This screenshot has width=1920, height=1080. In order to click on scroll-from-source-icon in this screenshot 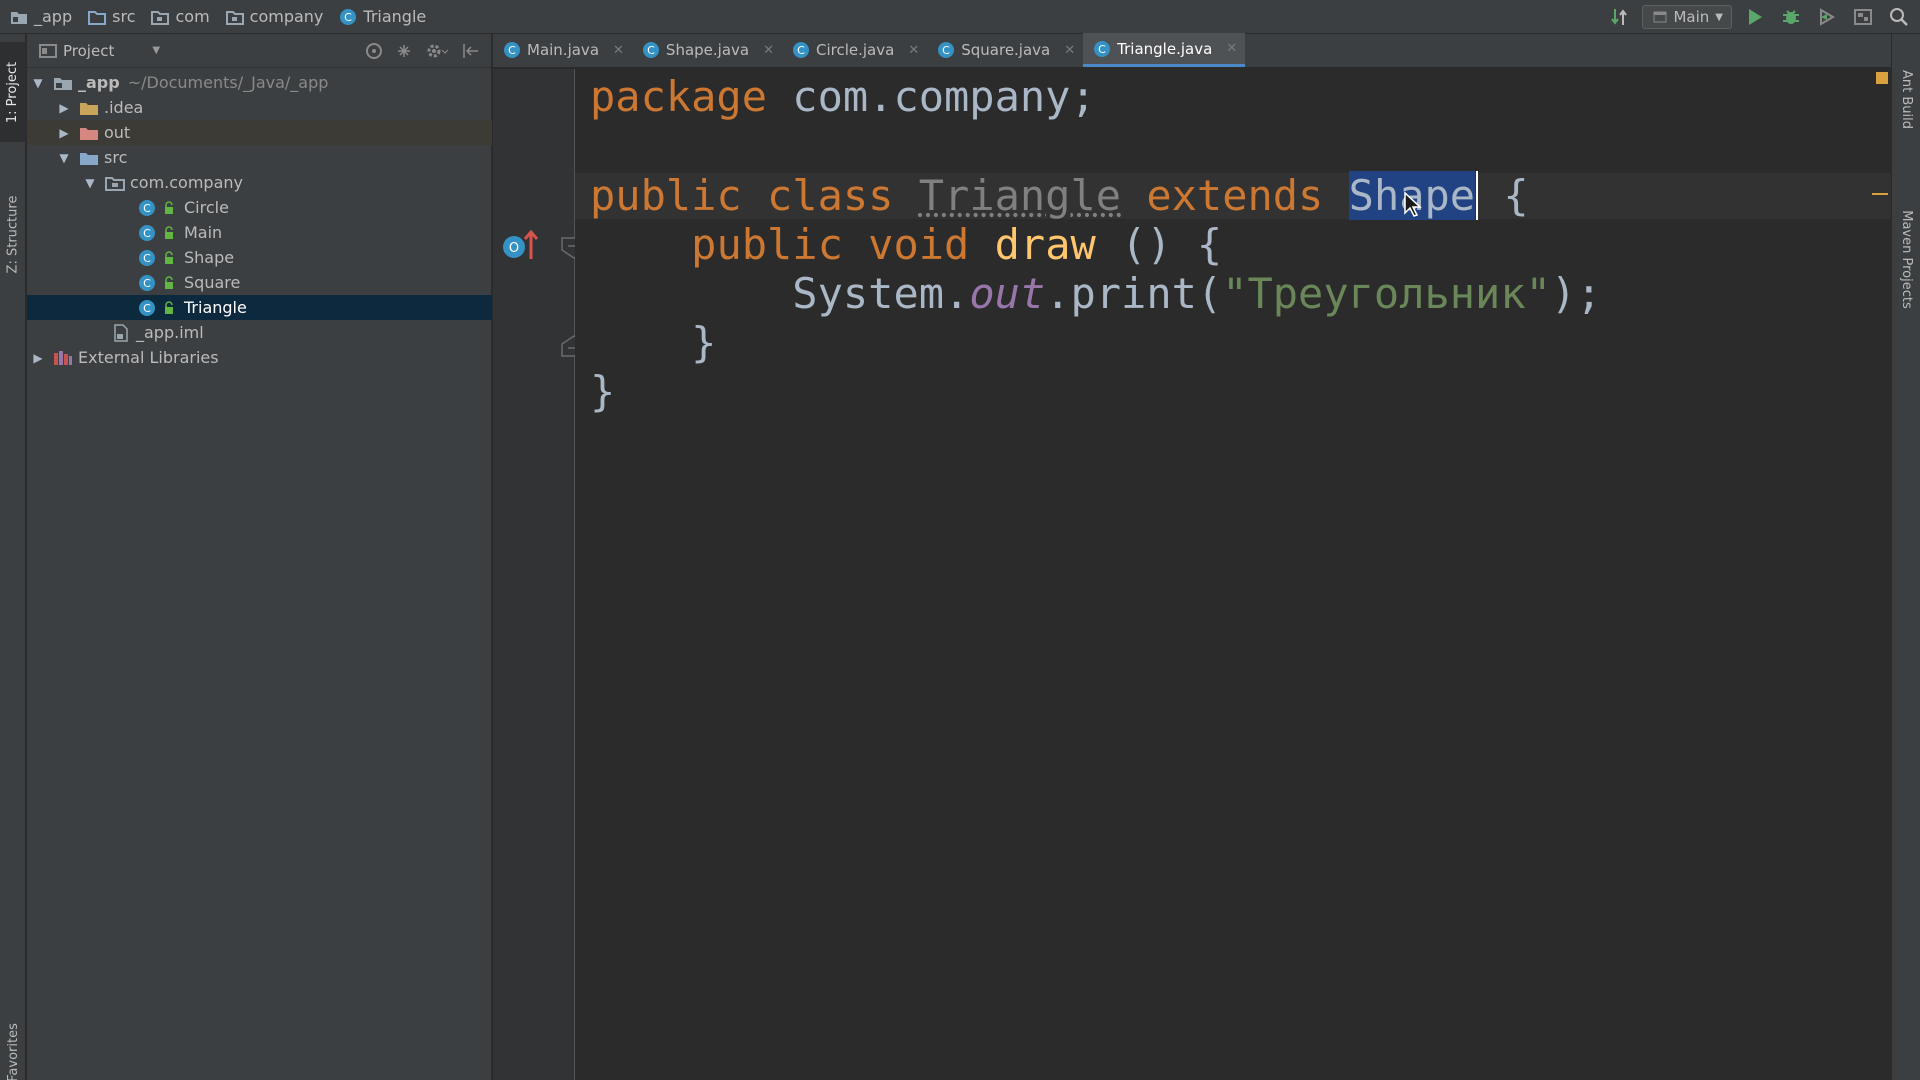, I will do `click(374, 51)`.